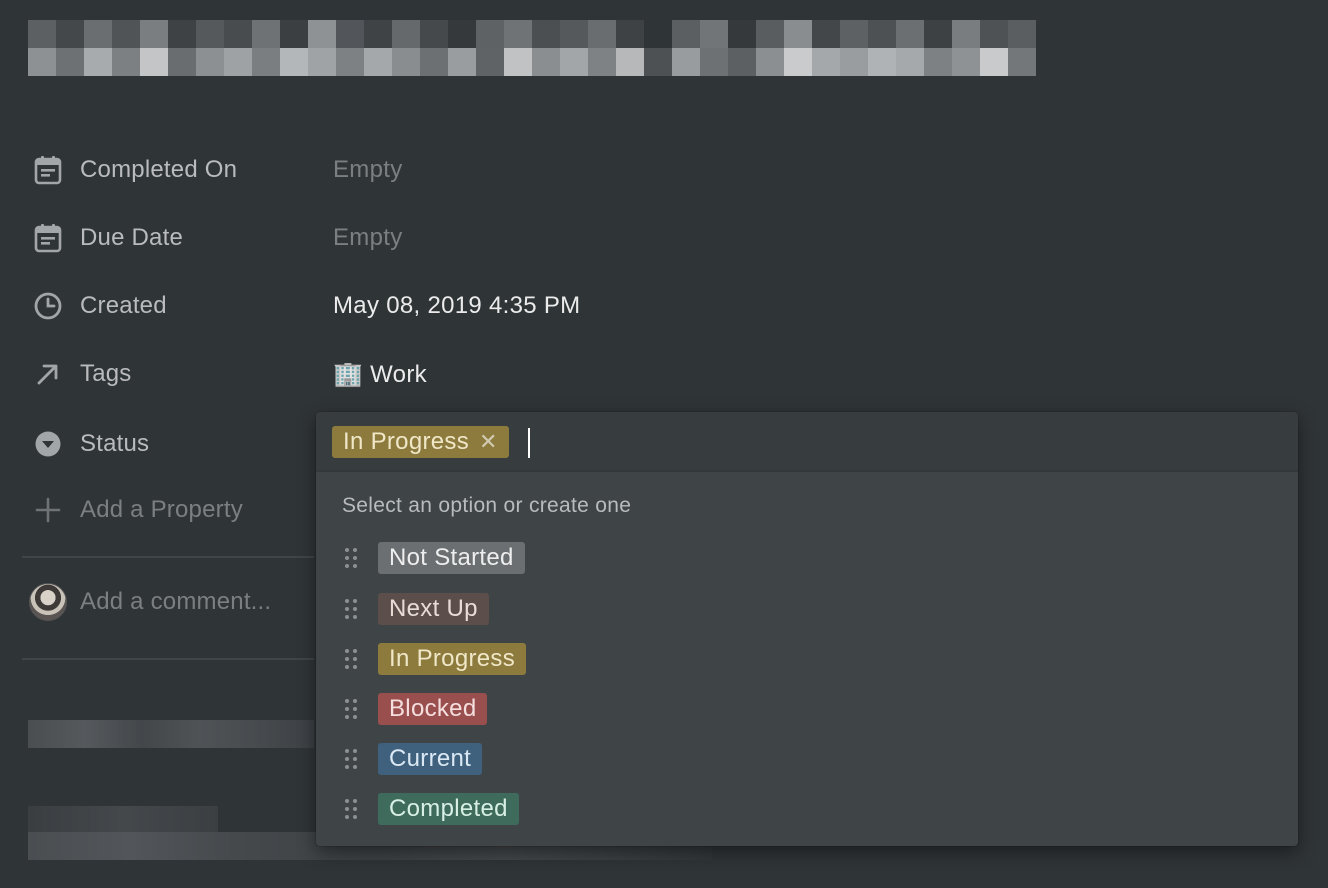 Image resolution: width=1328 pixels, height=888 pixels. What do you see at coordinates (529, 443) in the screenshot?
I see `text-cursor` at bounding box center [529, 443].